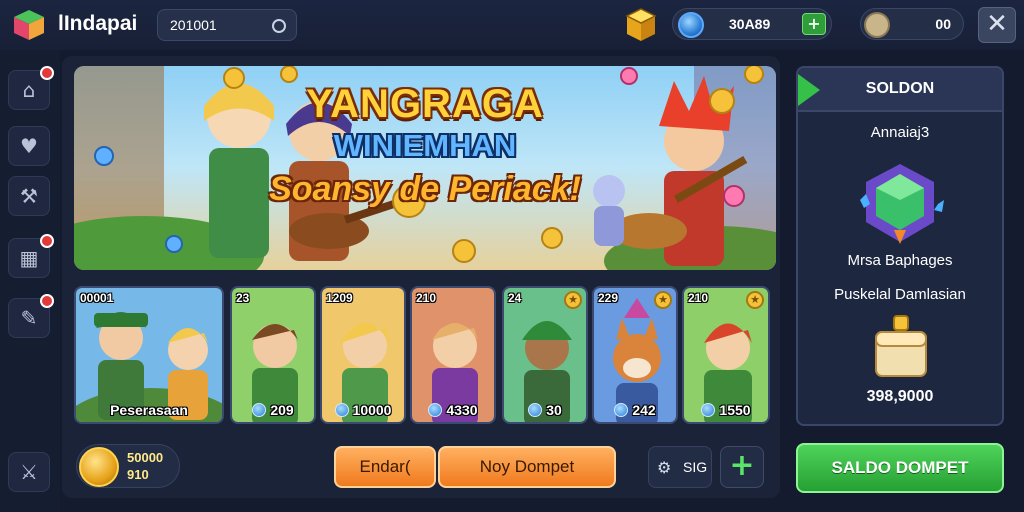 The width and height of the screenshot is (1024, 512). I want to click on heart-icon: ♥, so click(29, 146).